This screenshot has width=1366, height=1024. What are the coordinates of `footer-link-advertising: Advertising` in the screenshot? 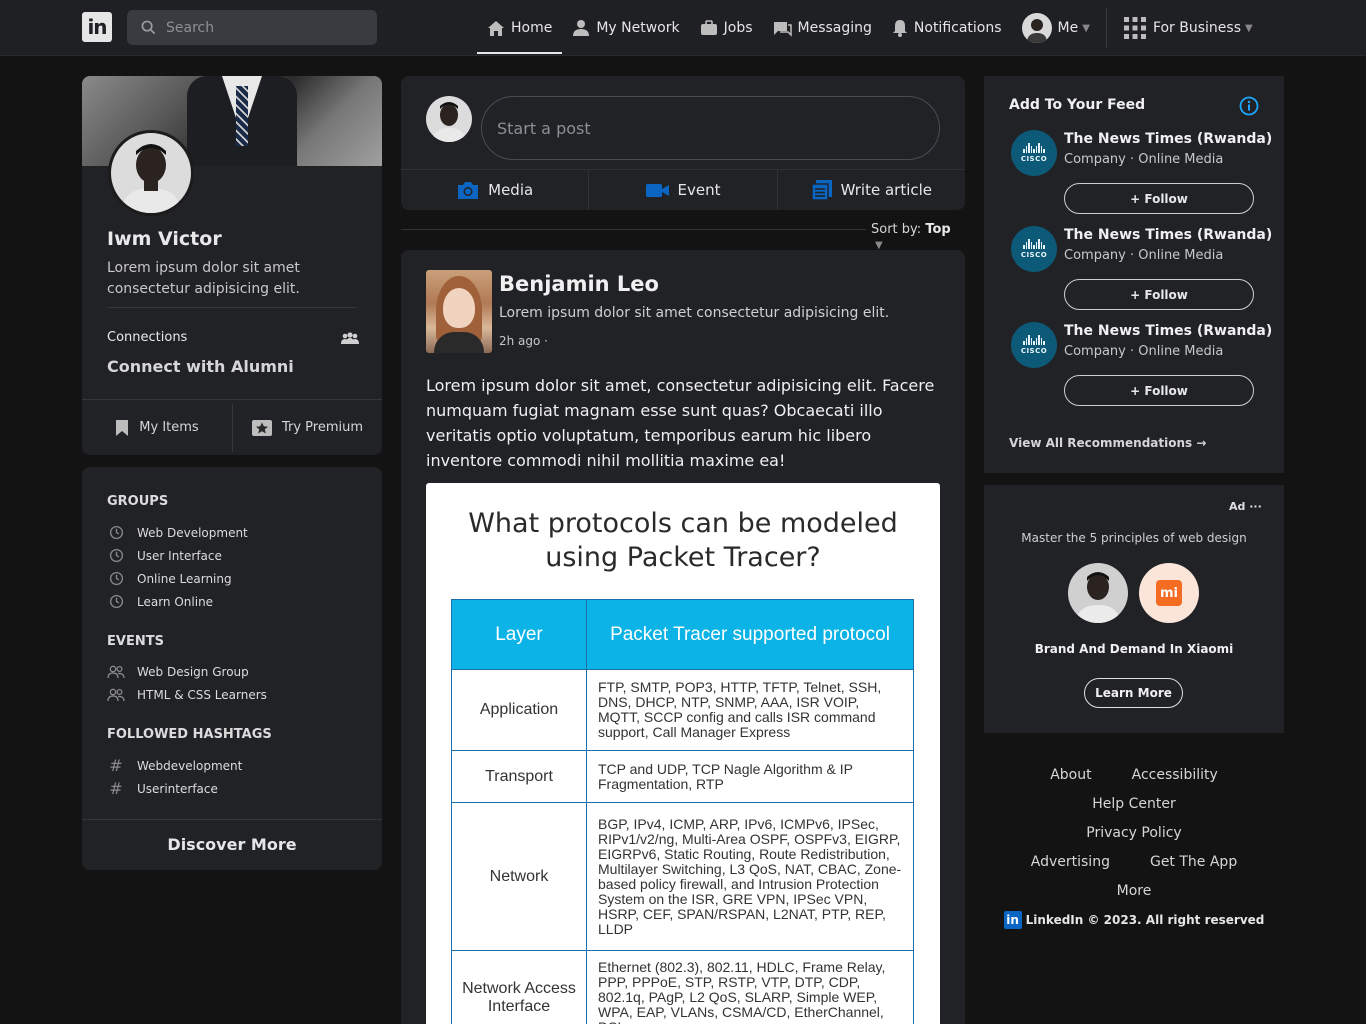 It's located at (1070, 862).